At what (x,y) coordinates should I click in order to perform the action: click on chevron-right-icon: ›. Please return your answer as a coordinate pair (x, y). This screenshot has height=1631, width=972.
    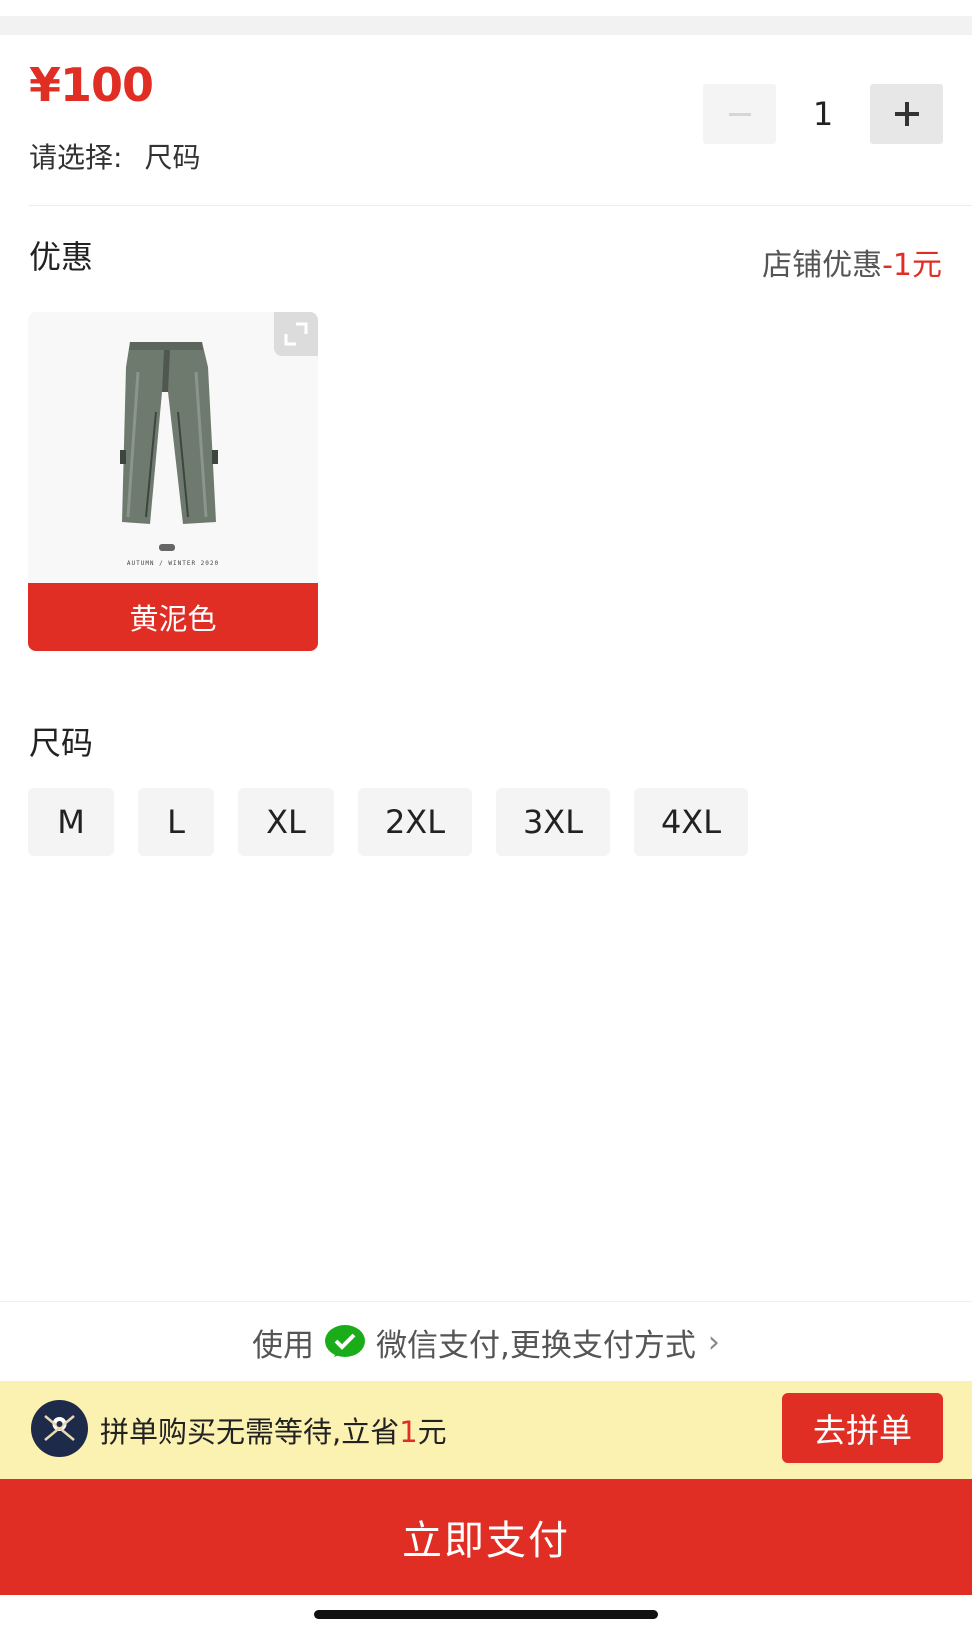
    Looking at the image, I should click on (713, 1342).